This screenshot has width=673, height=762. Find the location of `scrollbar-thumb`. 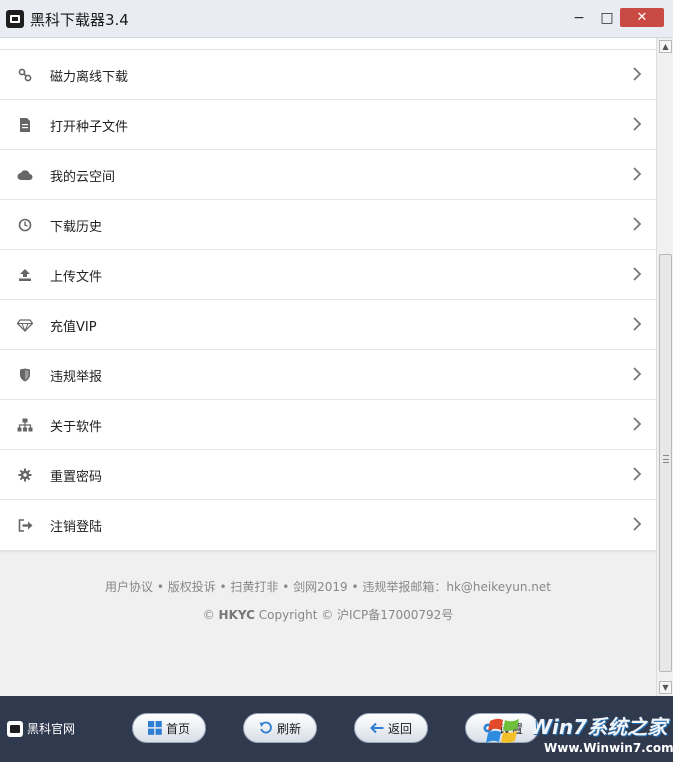

scrollbar-thumb is located at coordinates (665, 463).